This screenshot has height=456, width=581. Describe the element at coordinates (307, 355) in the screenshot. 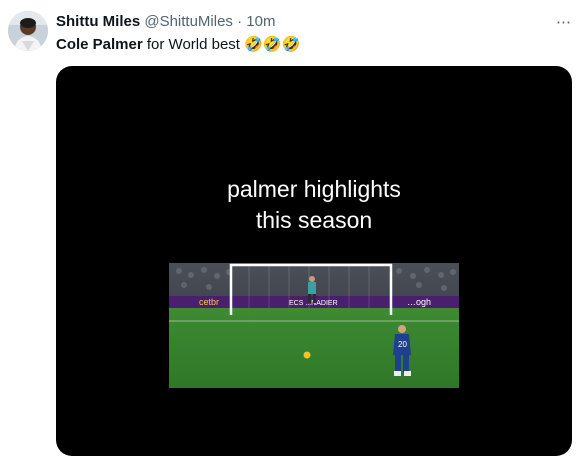

I see `ball` at that location.